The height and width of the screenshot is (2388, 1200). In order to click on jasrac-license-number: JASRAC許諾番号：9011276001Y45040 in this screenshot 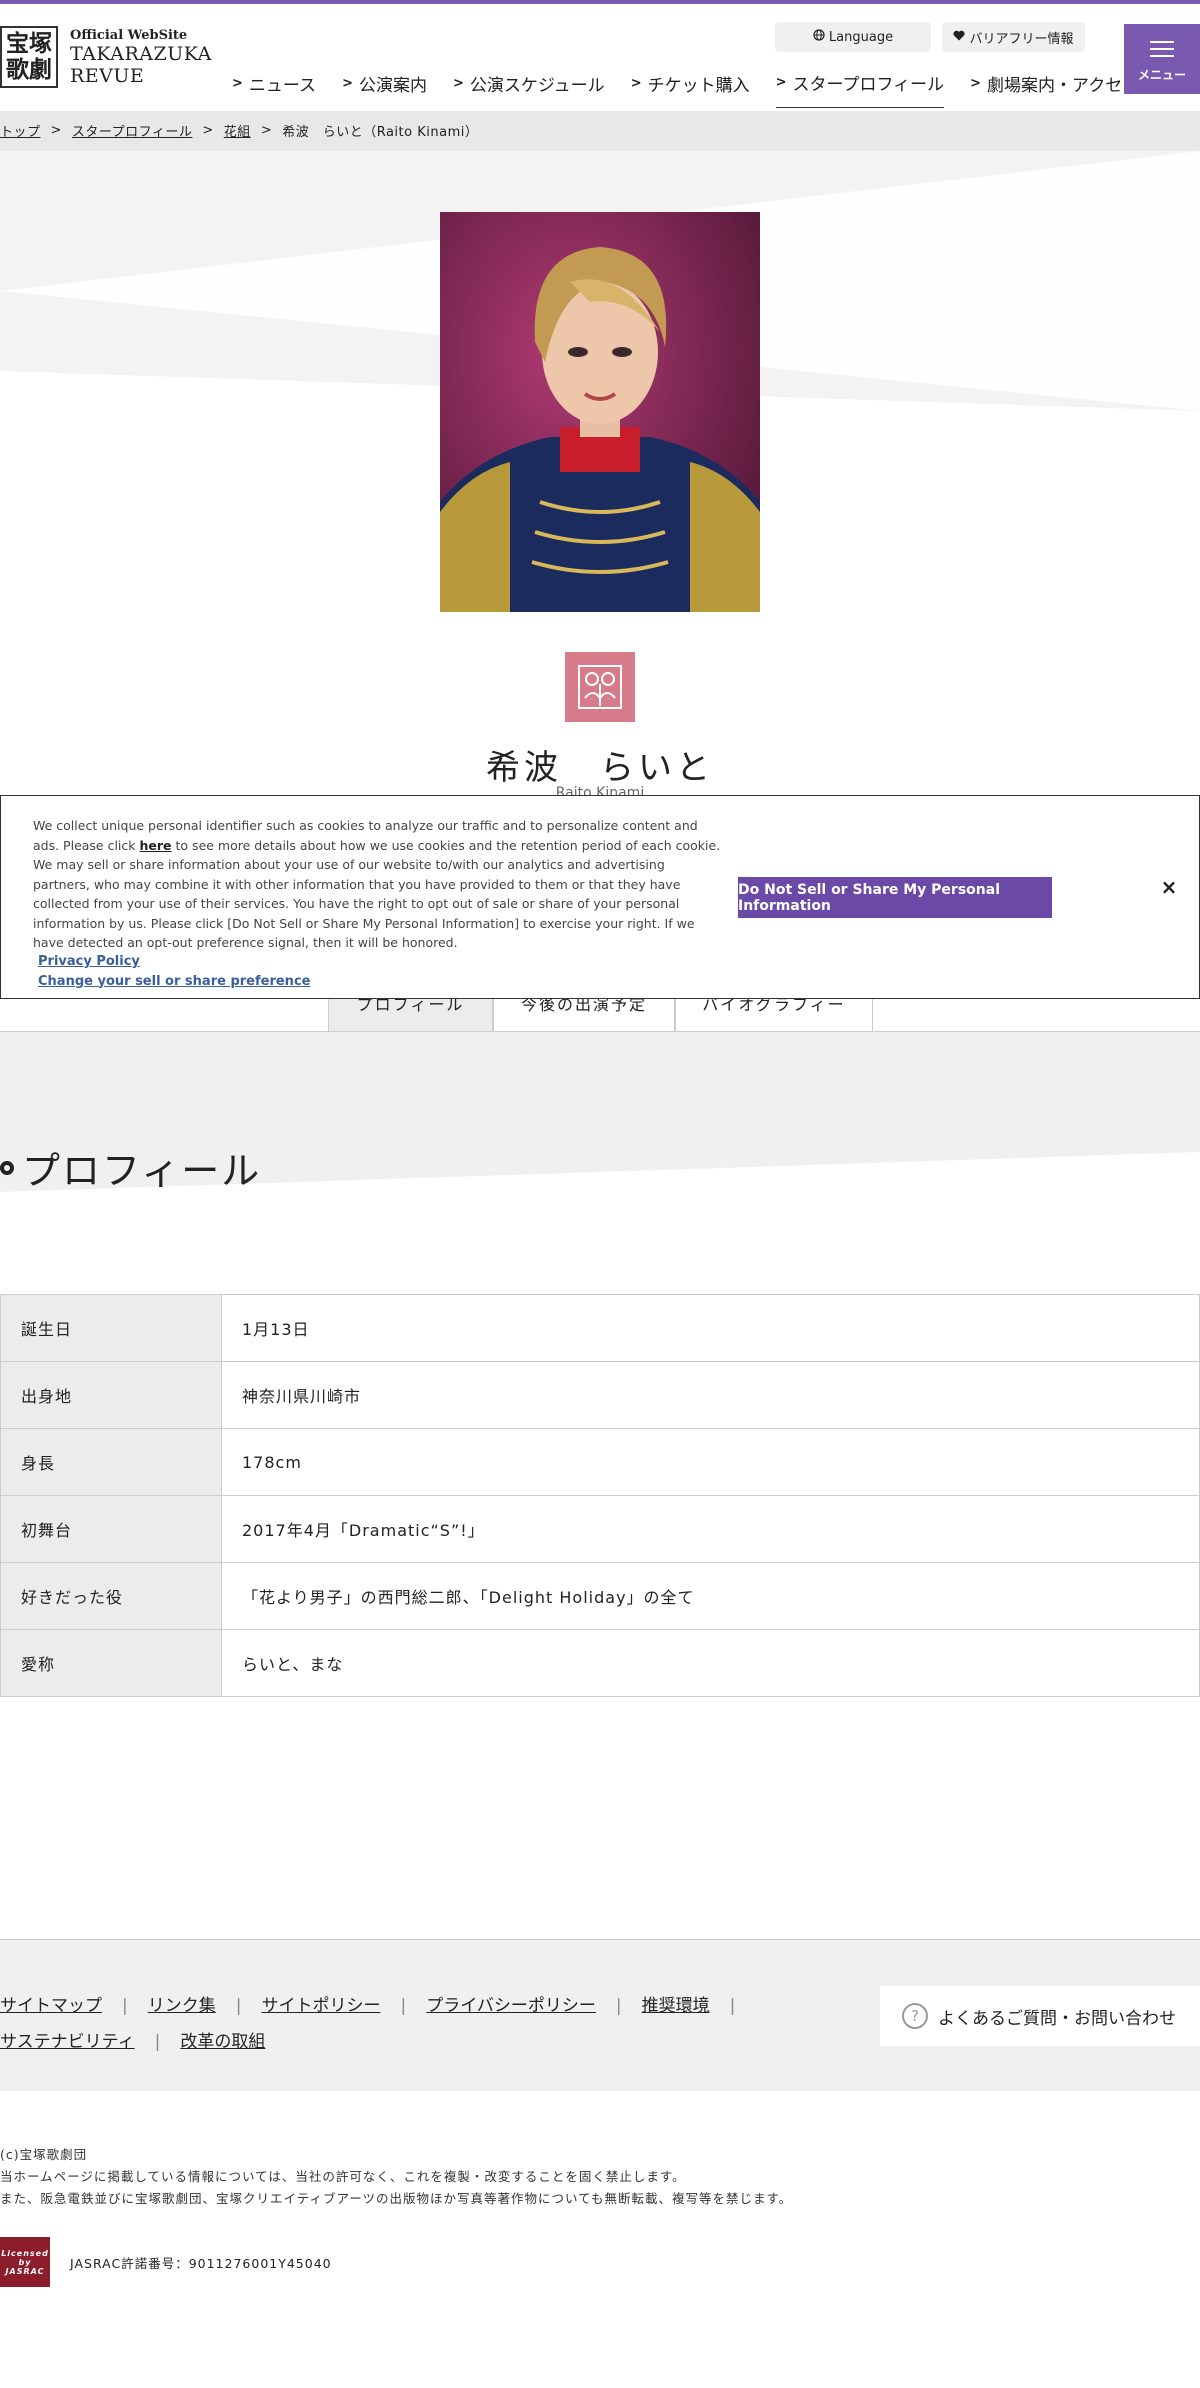, I will do `click(201, 2263)`.